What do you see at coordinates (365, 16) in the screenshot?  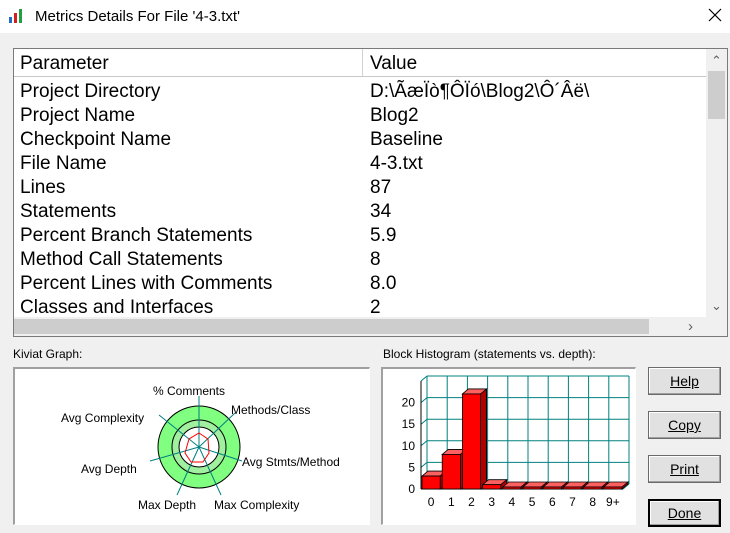 I see `title-bar: Metrics Details For File '4-3.txt'` at bounding box center [365, 16].